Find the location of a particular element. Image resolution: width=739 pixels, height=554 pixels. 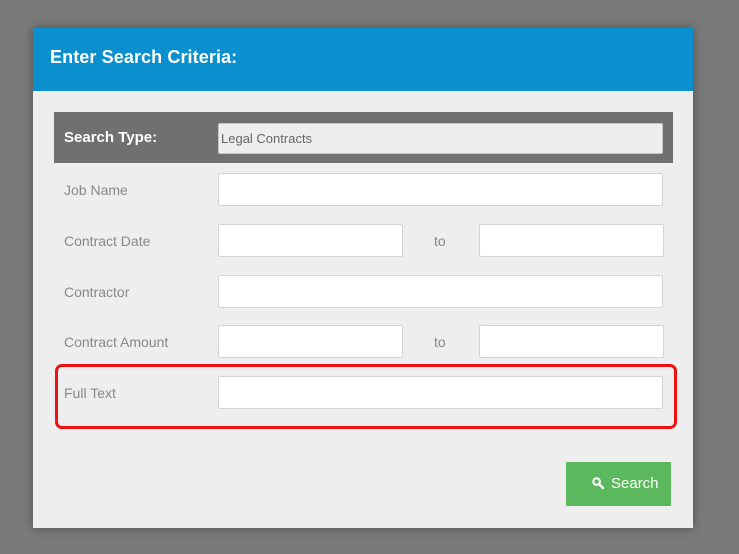

job-name-label: Job Name is located at coordinates (96, 190).